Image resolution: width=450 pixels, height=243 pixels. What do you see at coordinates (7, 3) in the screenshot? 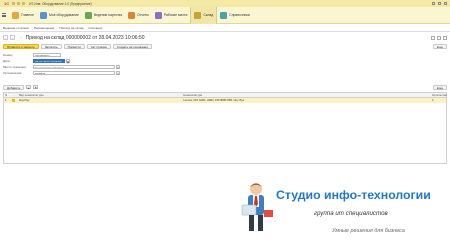
I see `app-logo: 1С` at bounding box center [7, 3].